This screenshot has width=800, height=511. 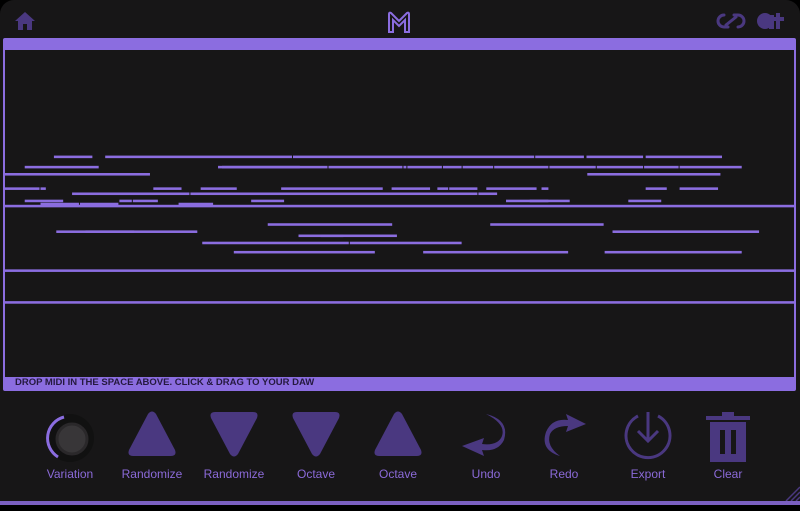 I want to click on octave-down-label: Octave, so click(x=315, y=474).